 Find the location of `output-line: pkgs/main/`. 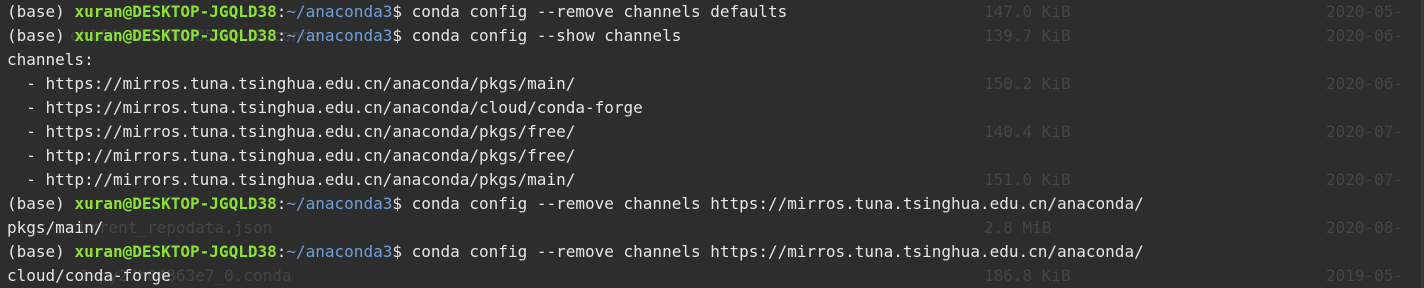

output-line: pkgs/main/ is located at coordinates (715, 228).